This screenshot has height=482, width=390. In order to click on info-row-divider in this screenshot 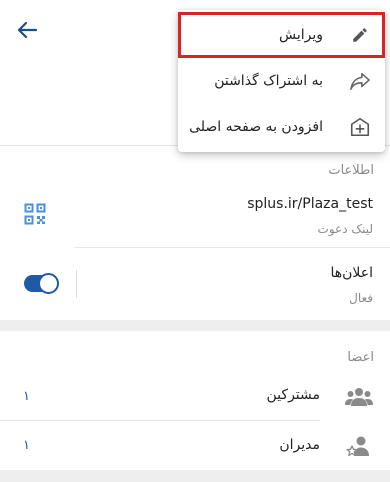, I will do `click(232, 247)`.